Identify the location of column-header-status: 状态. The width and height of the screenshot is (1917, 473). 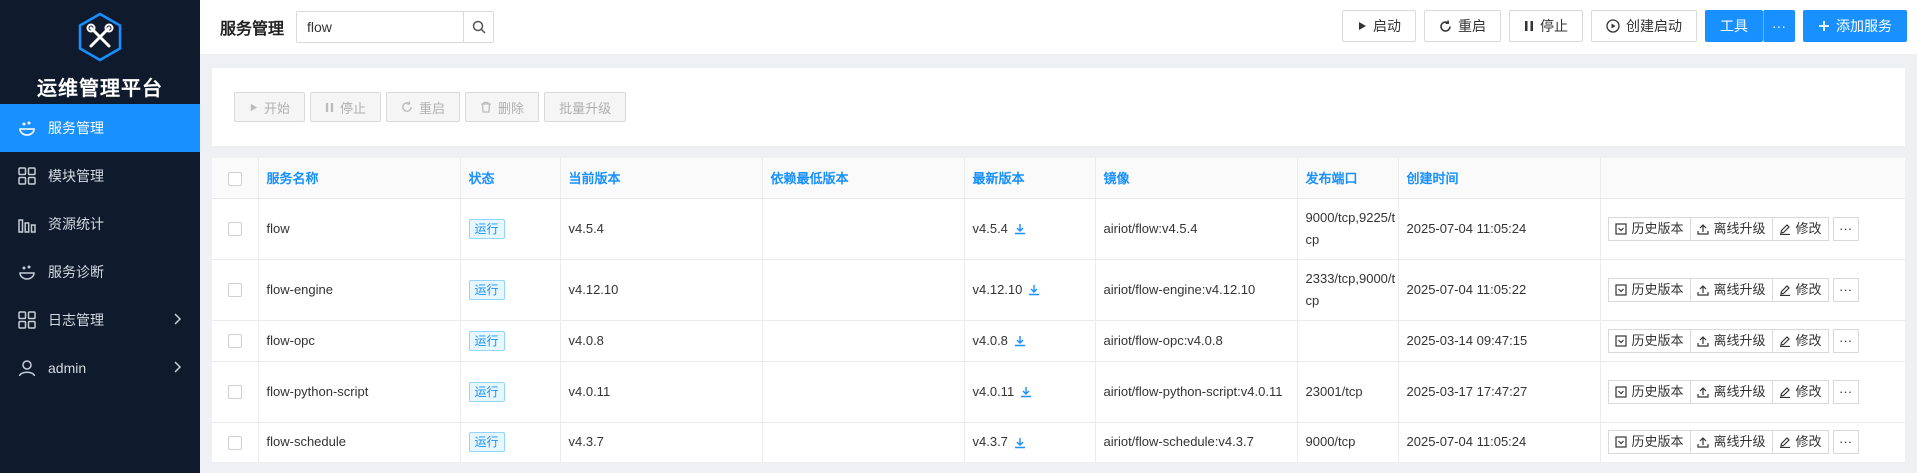
(510, 178).